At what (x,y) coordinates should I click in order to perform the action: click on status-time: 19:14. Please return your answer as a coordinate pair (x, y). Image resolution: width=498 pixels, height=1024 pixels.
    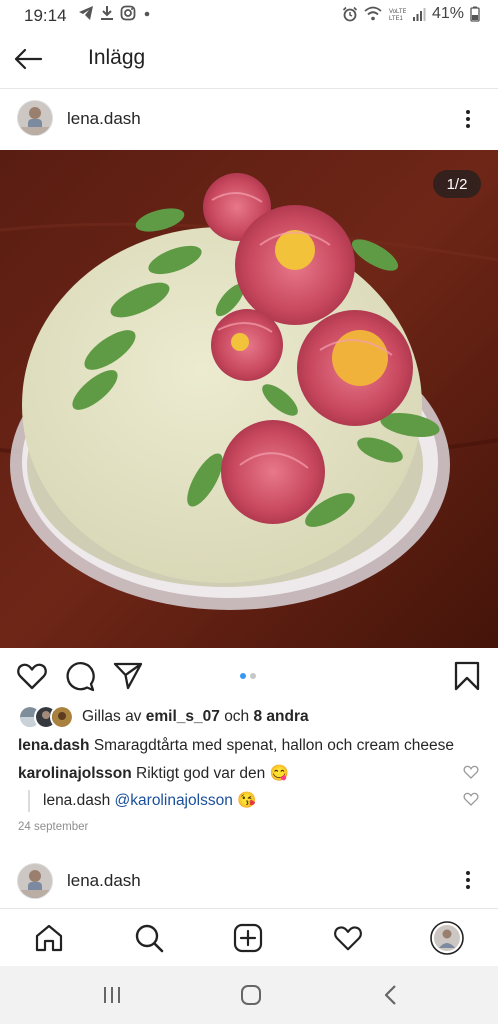
    Looking at the image, I should click on (45, 15).